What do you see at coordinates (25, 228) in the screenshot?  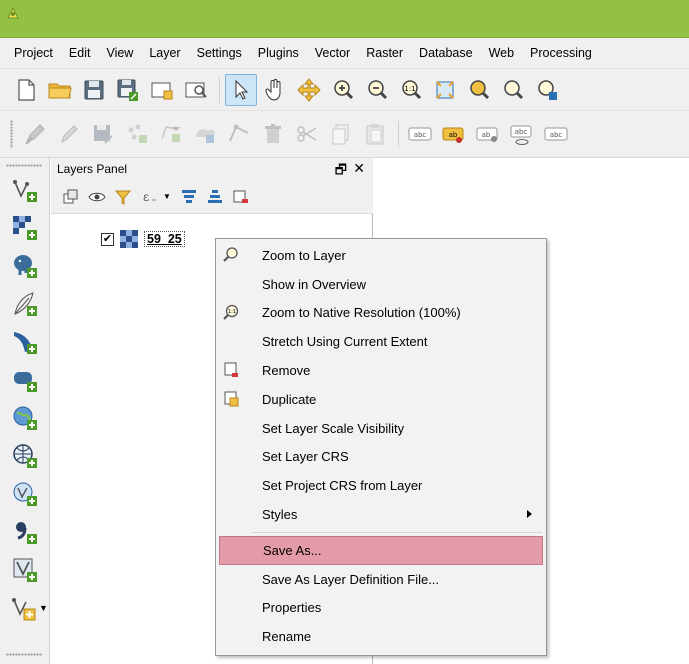 I see `add-raster-layer-button` at bounding box center [25, 228].